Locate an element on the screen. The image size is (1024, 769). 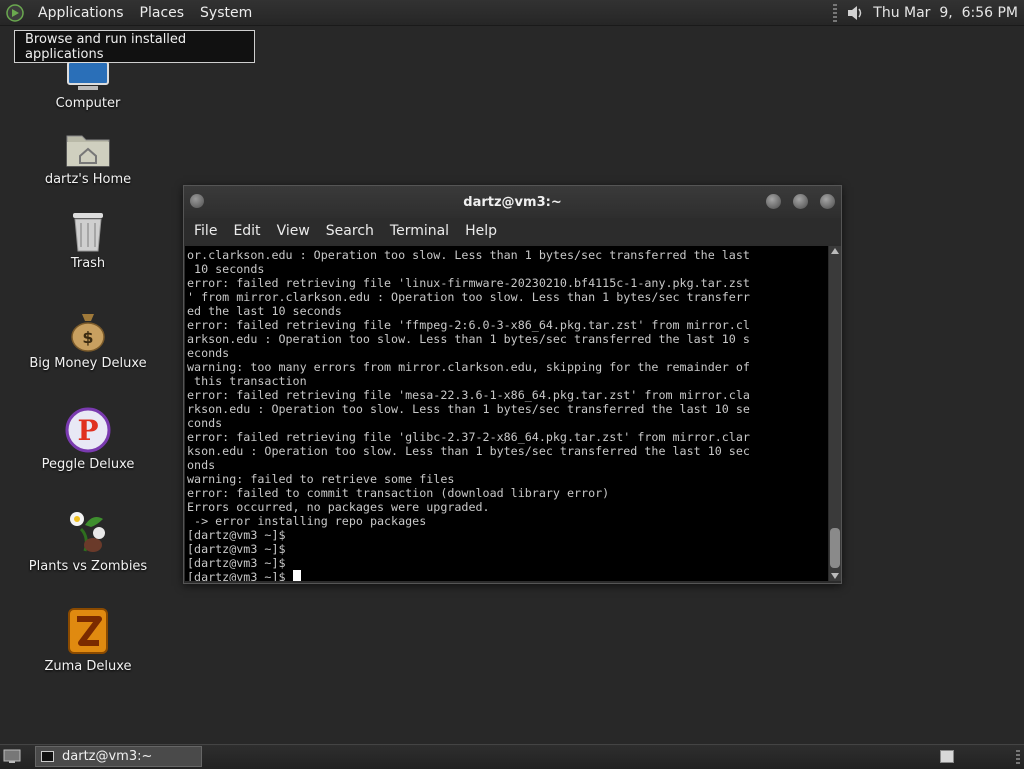
desktop-icon-label: Plants vs Zombies is located at coordinates (88, 566).